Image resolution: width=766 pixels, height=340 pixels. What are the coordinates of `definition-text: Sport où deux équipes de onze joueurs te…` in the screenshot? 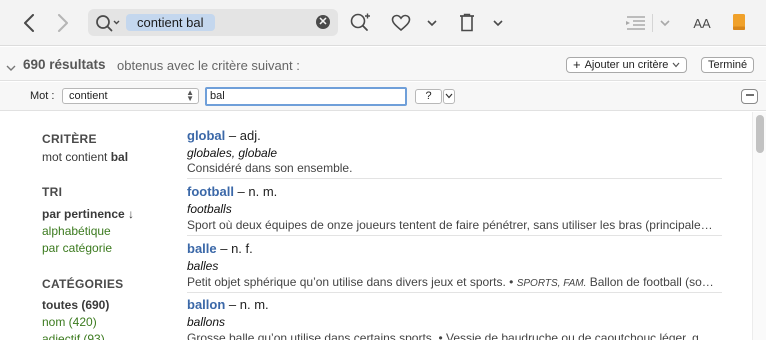 It's located at (450, 225).